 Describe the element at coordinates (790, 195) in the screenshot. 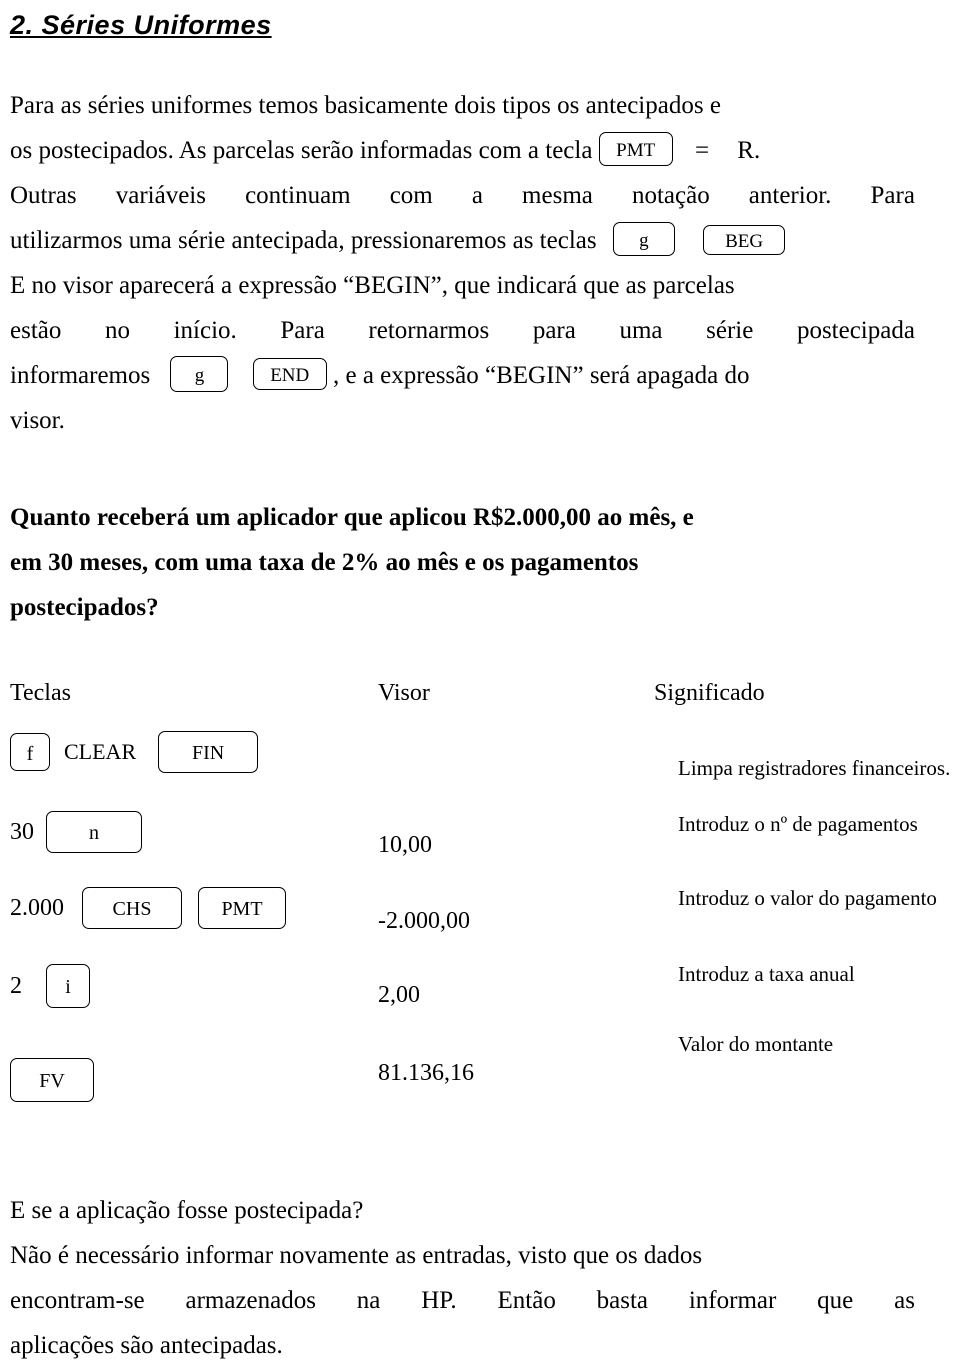

I see `intro-w8: anterior.` at that location.